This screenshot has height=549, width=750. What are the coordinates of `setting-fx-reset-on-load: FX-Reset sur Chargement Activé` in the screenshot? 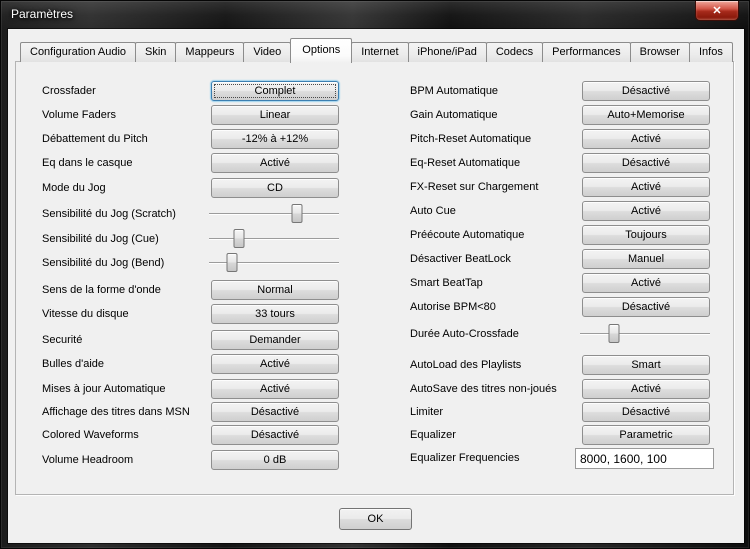 It's located at (560, 187).